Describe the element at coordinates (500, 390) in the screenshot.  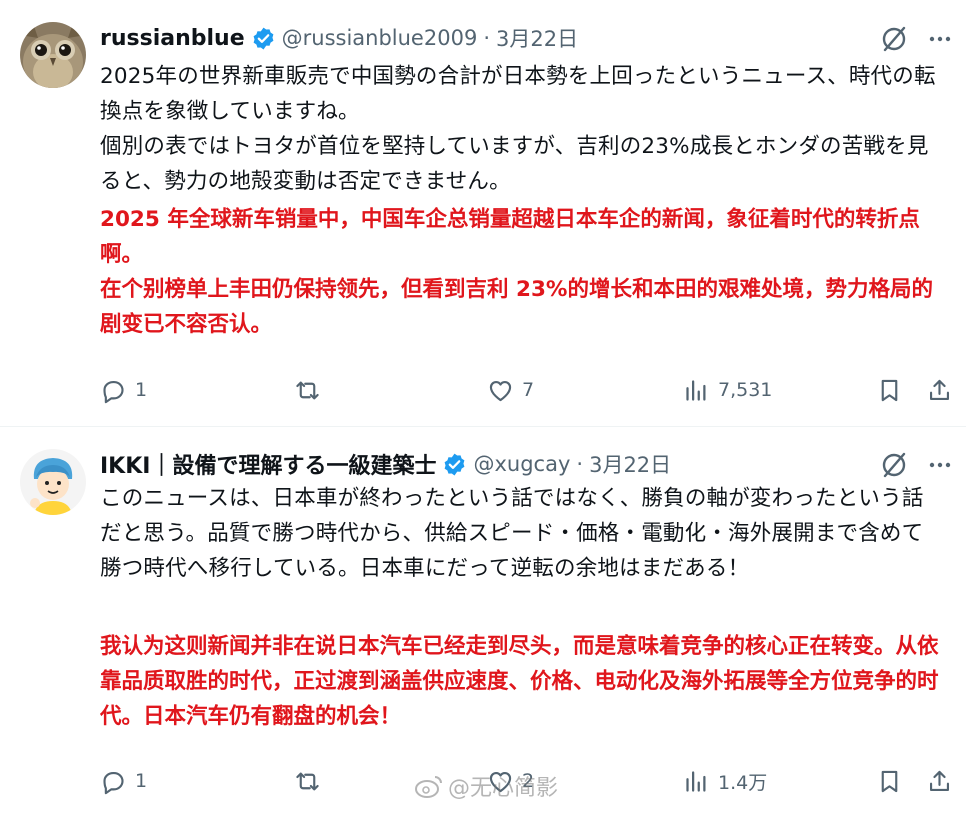
I see `heart-icon` at that location.